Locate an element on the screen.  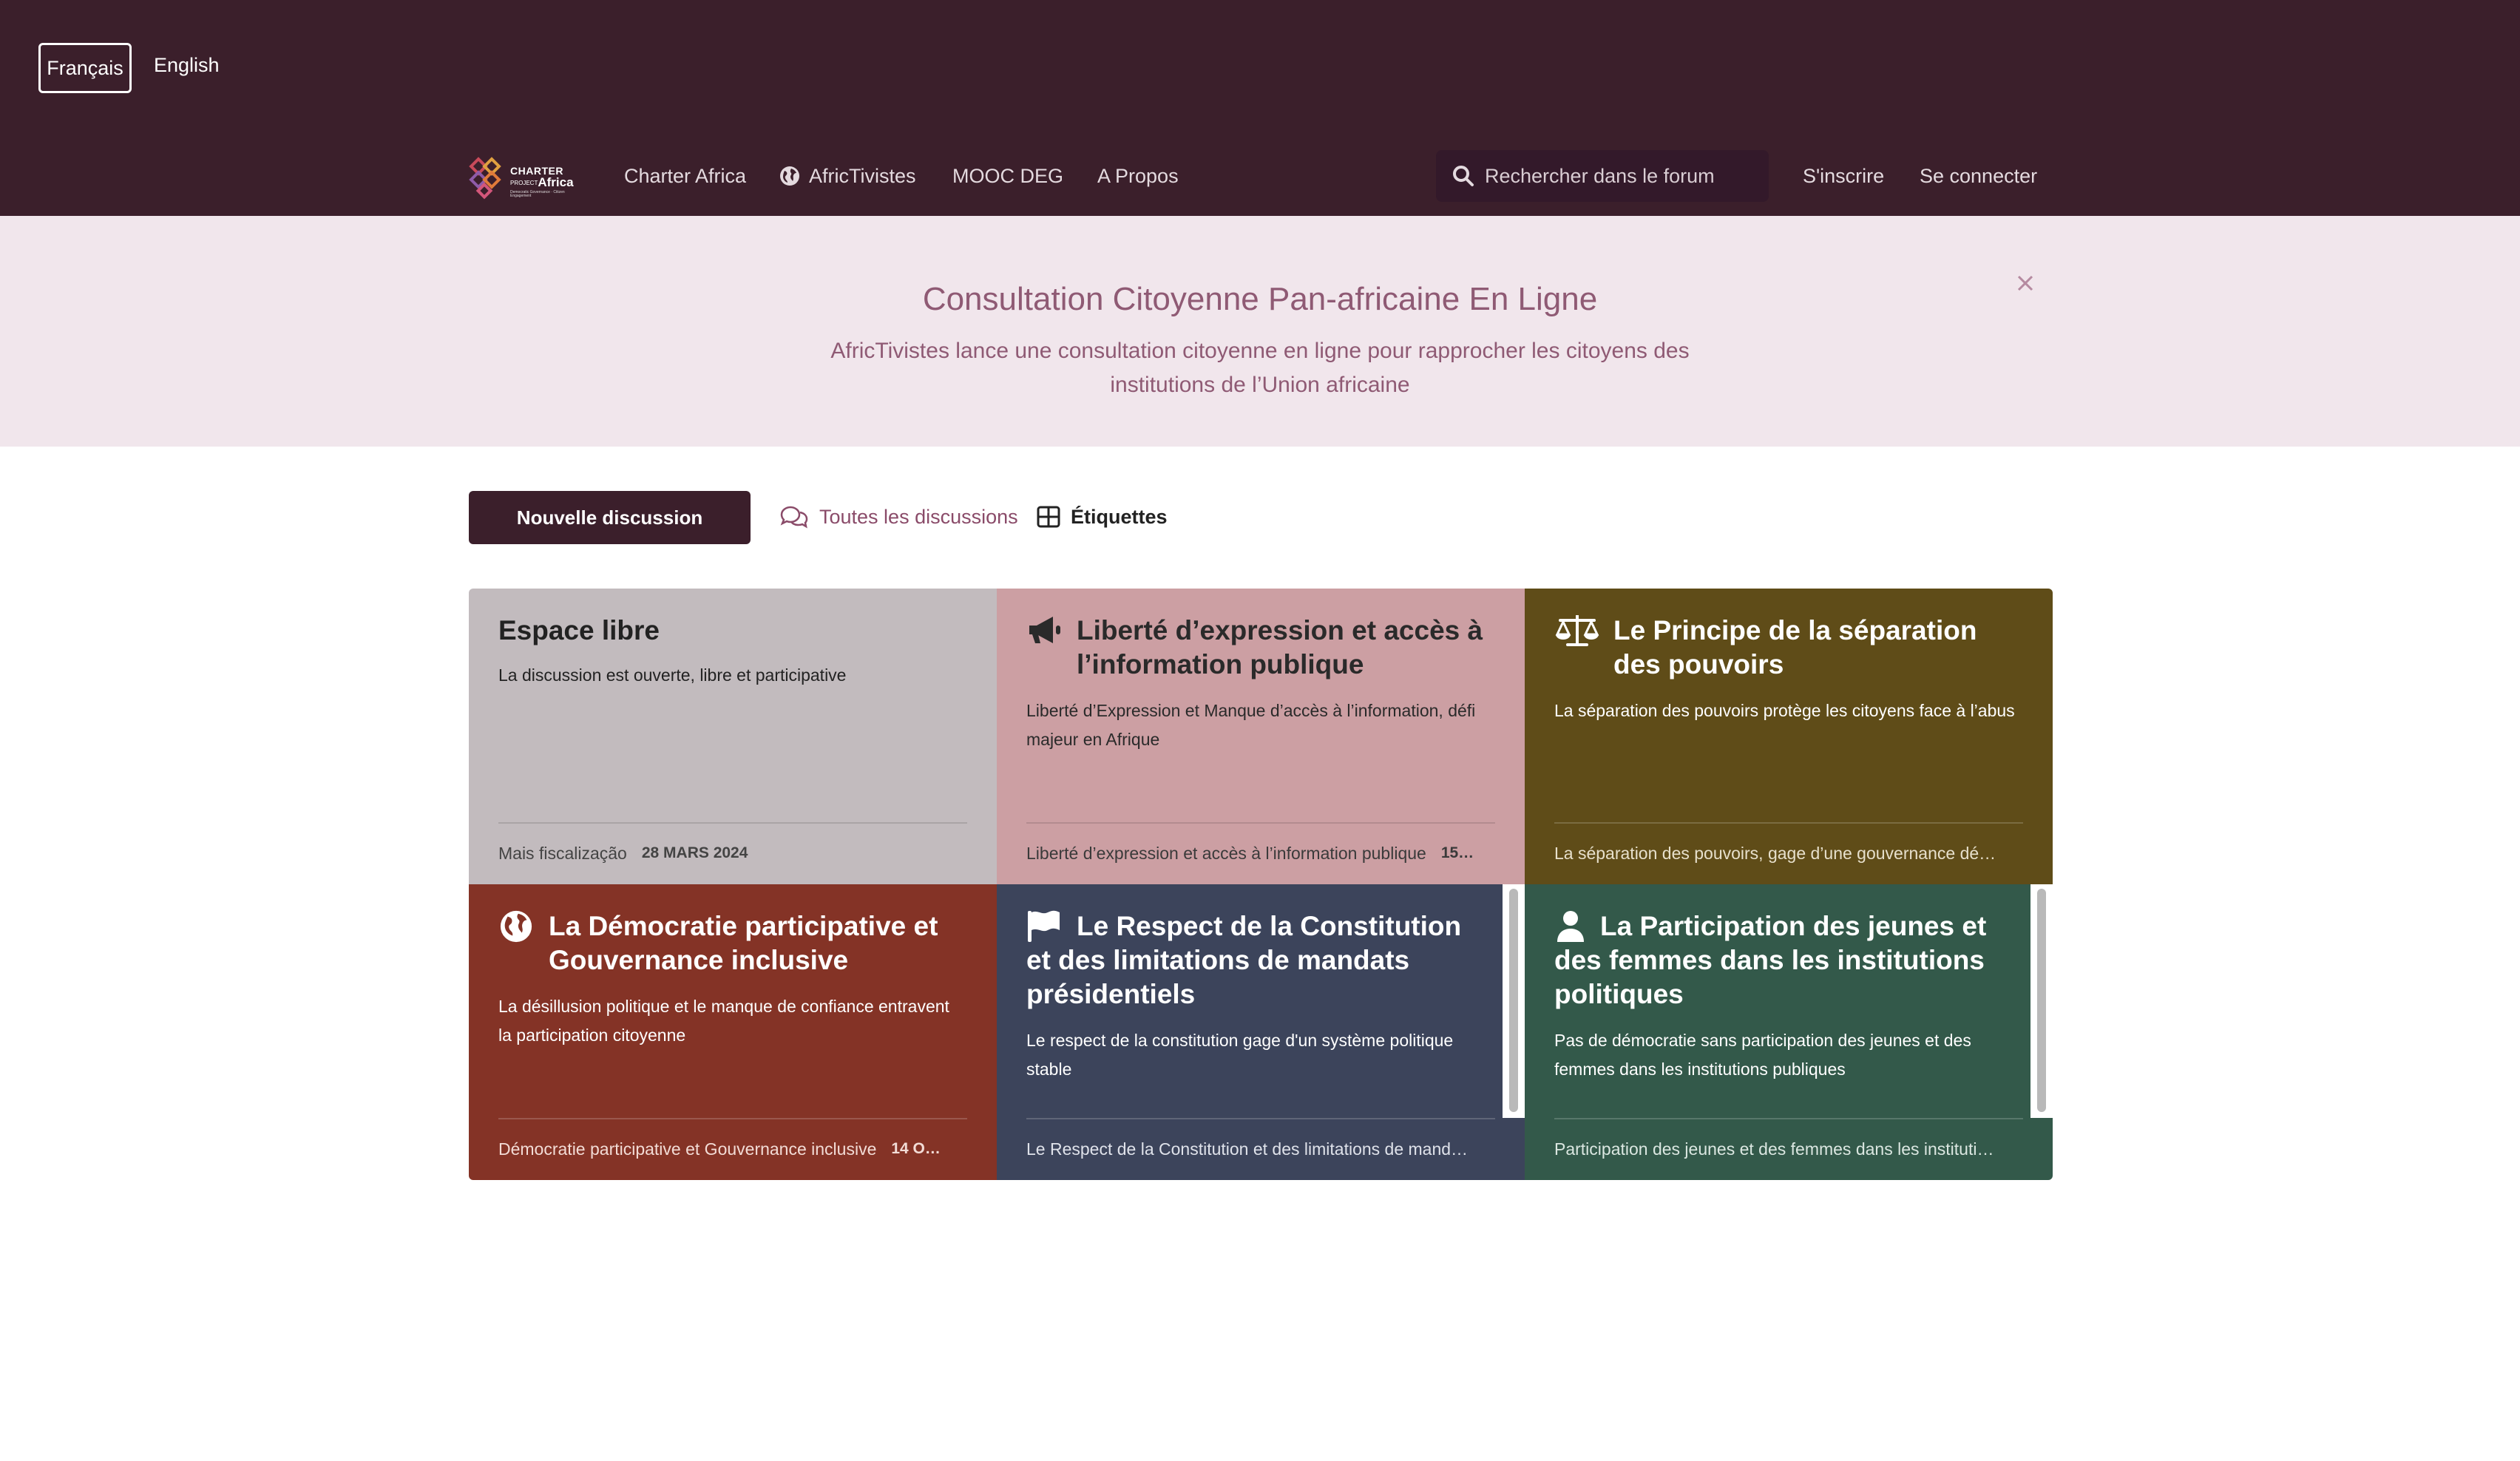
nav-charter-africa: Charter Africa is located at coordinates (685, 176).